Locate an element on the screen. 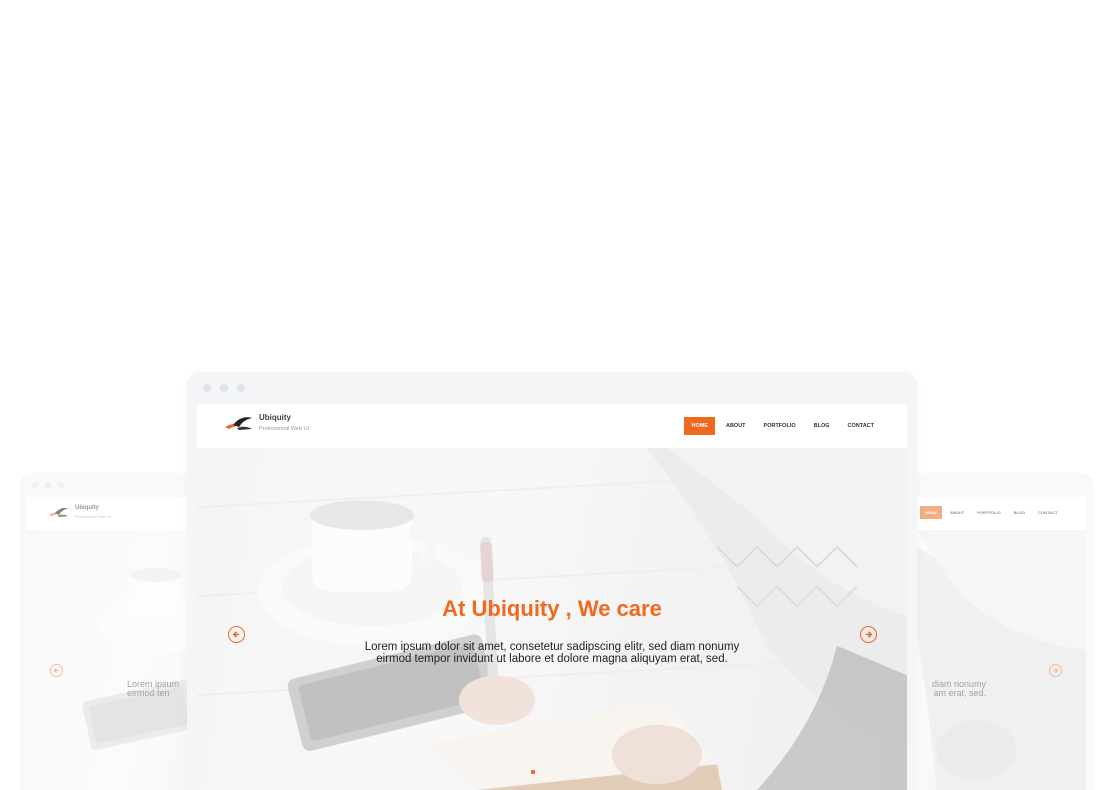 This screenshot has height=790, width=1107. slide-indicator is located at coordinates (533, 772).